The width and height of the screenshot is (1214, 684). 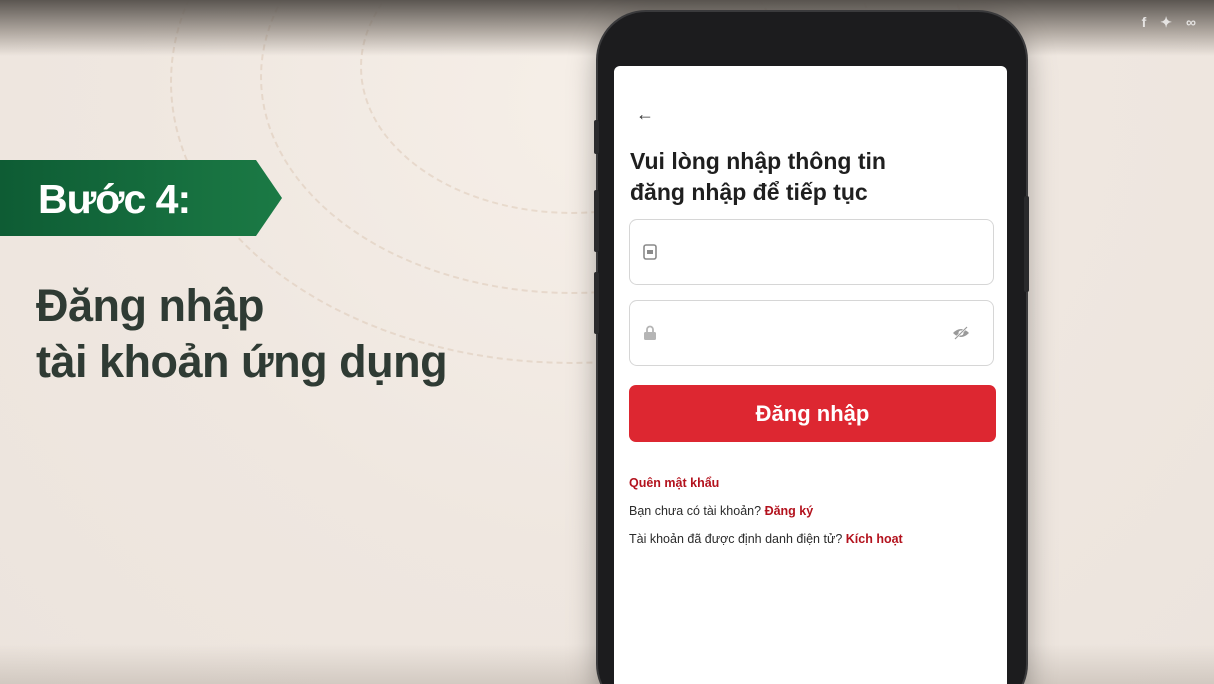 What do you see at coordinates (645, 114) in the screenshot?
I see `back-arrow-icon: ←` at bounding box center [645, 114].